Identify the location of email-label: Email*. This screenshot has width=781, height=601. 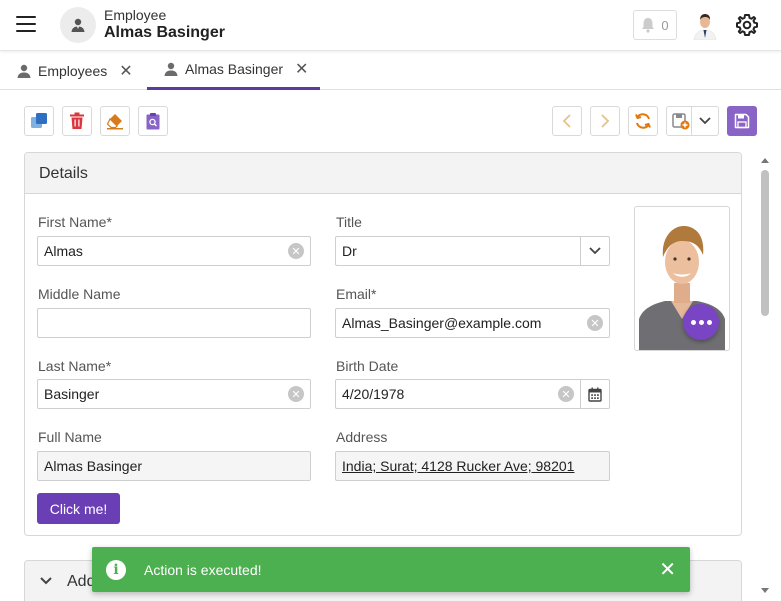
(356, 294).